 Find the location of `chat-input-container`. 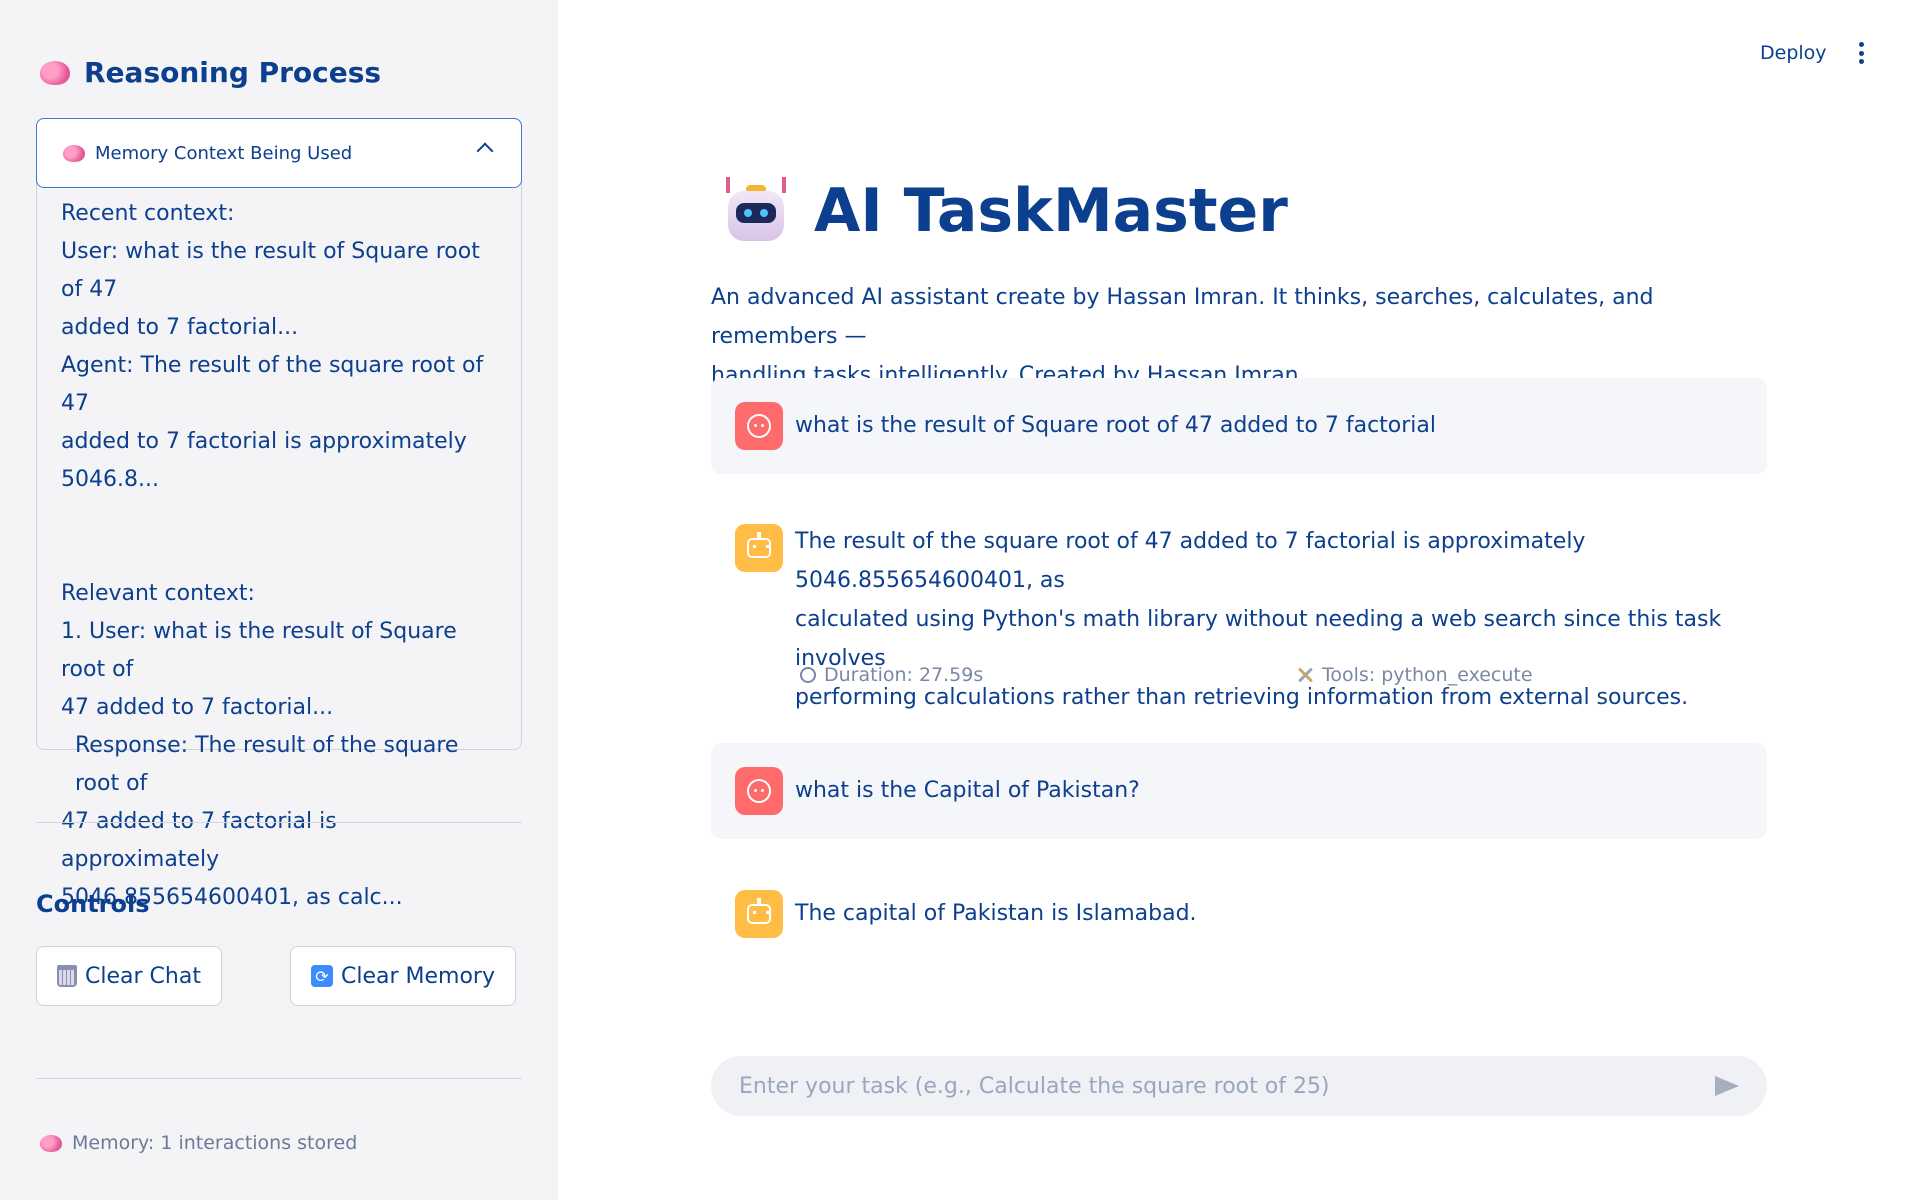

chat-input-container is located at coordinates (1239, 1086).